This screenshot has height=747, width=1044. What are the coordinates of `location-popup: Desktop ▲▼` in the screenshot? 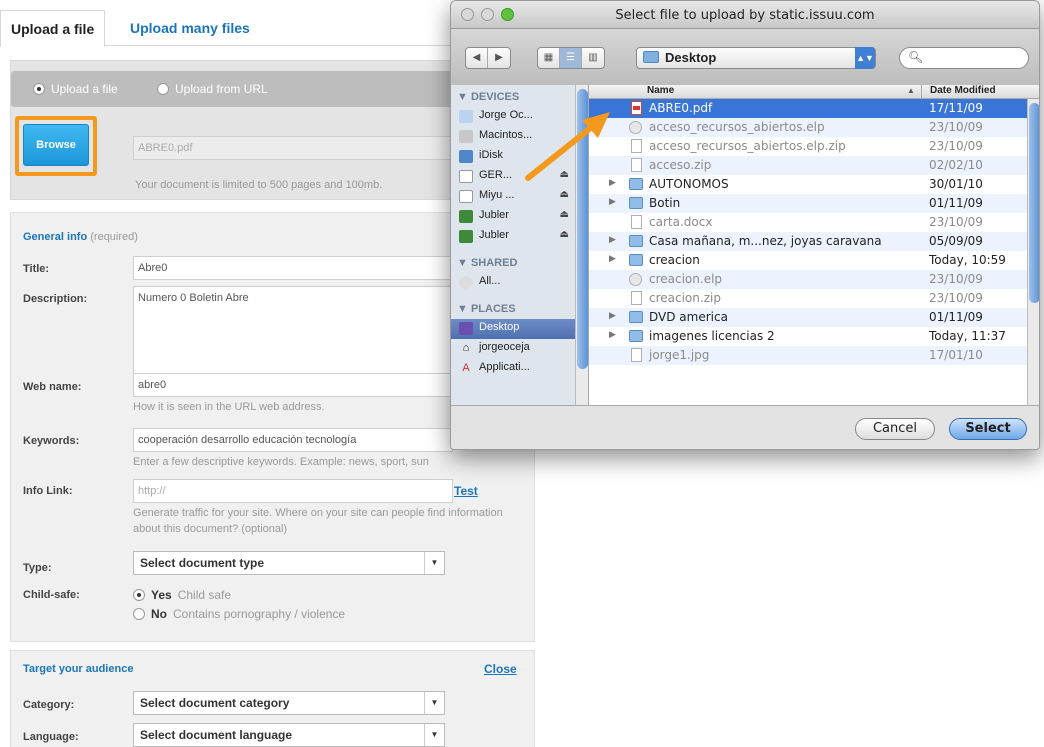 It's located at (756, 58).